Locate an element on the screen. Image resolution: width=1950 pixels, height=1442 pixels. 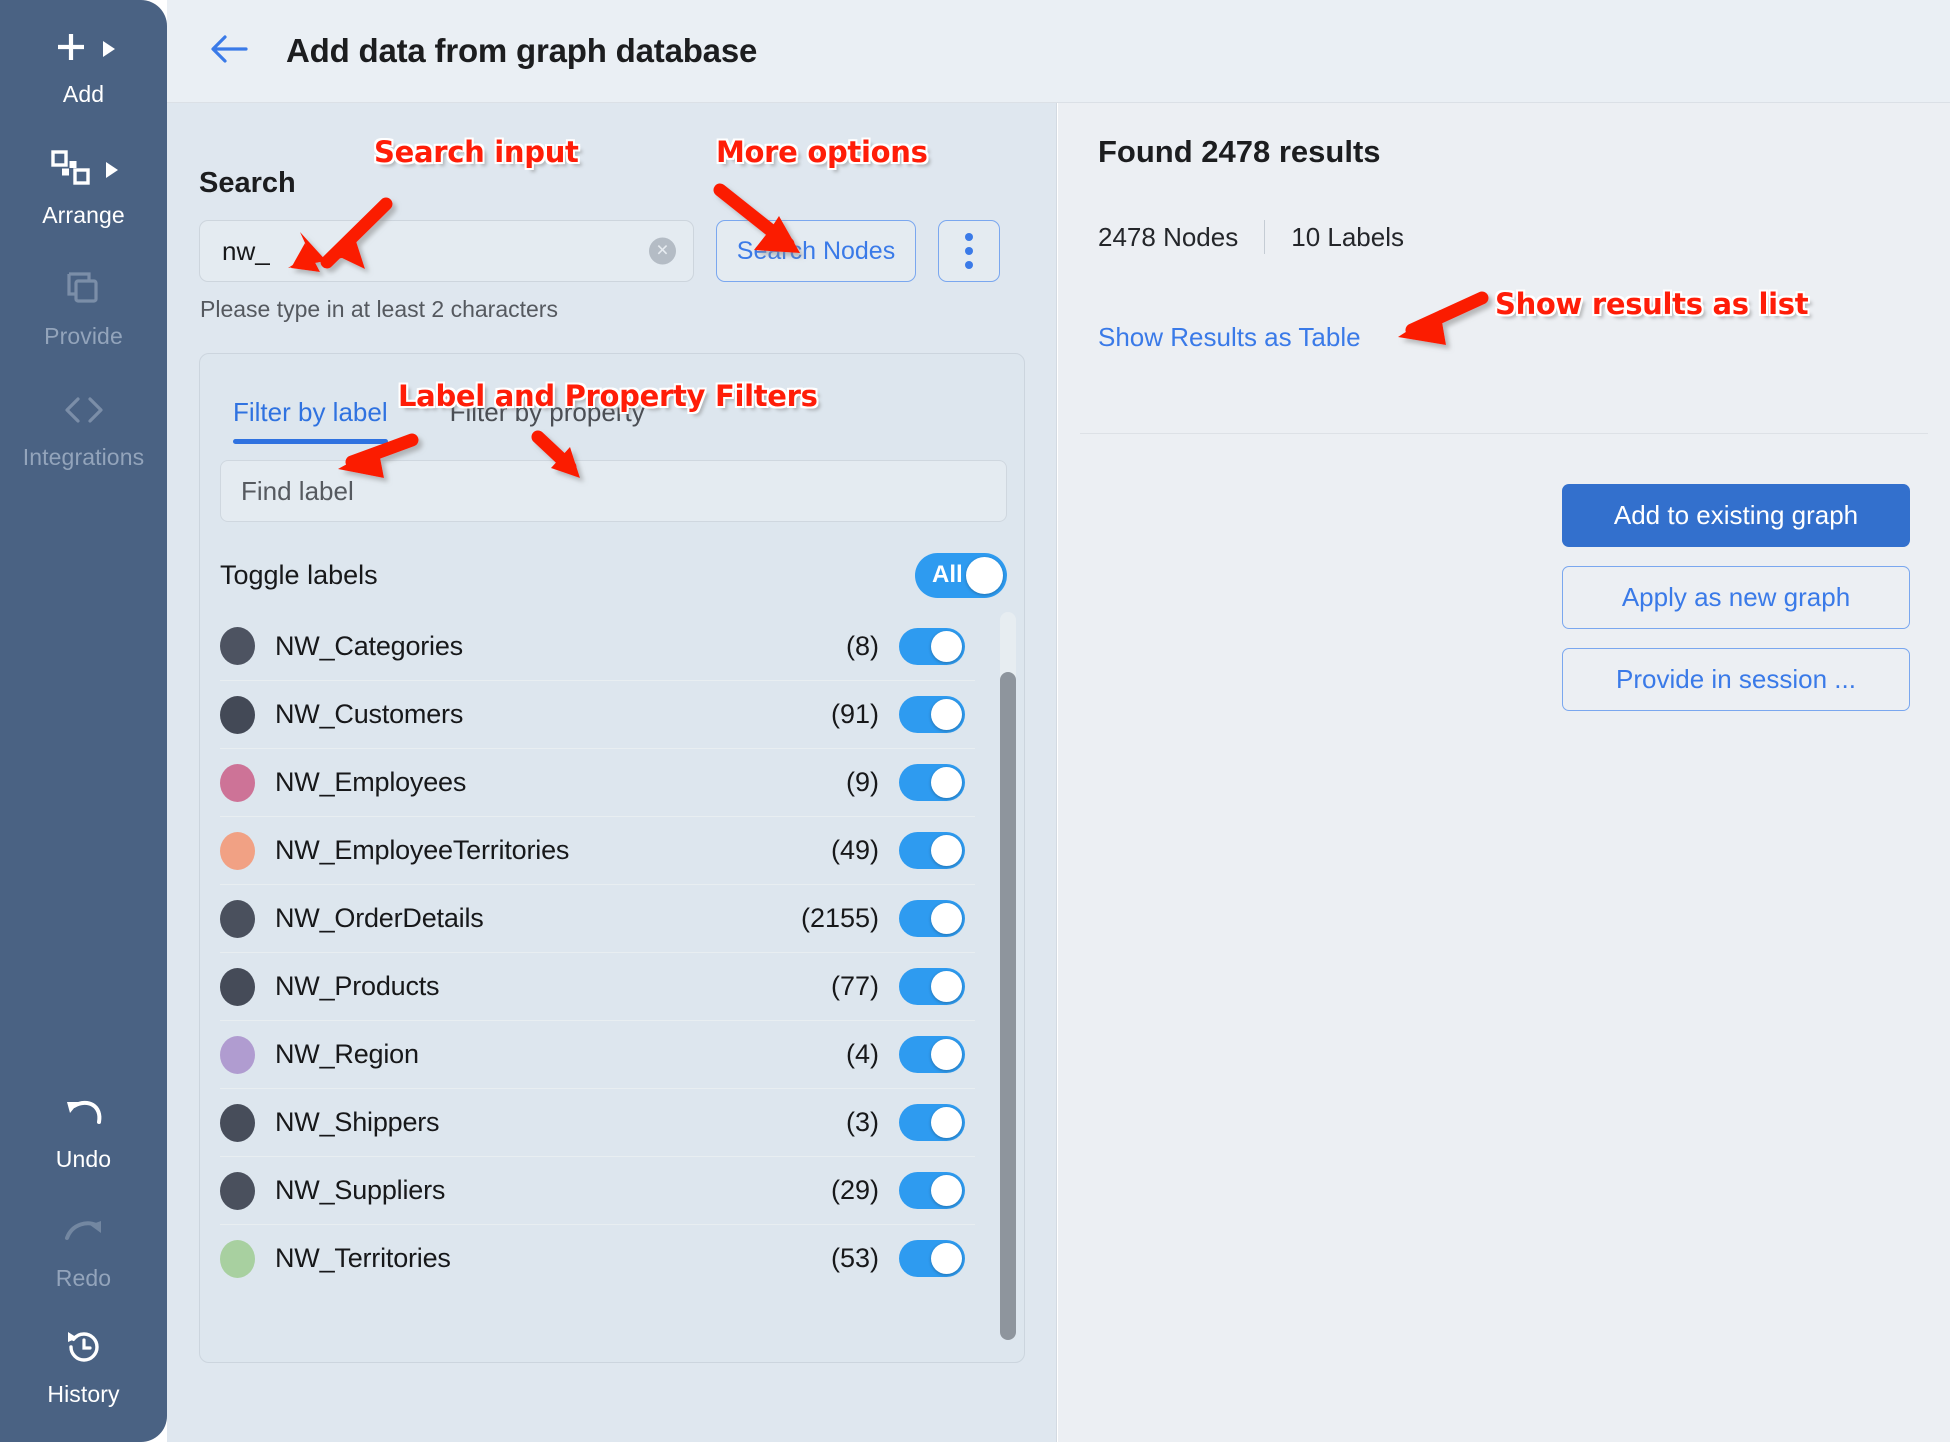
label-row: NW_Suppliers (29) is located at coordinates (597, 1190).